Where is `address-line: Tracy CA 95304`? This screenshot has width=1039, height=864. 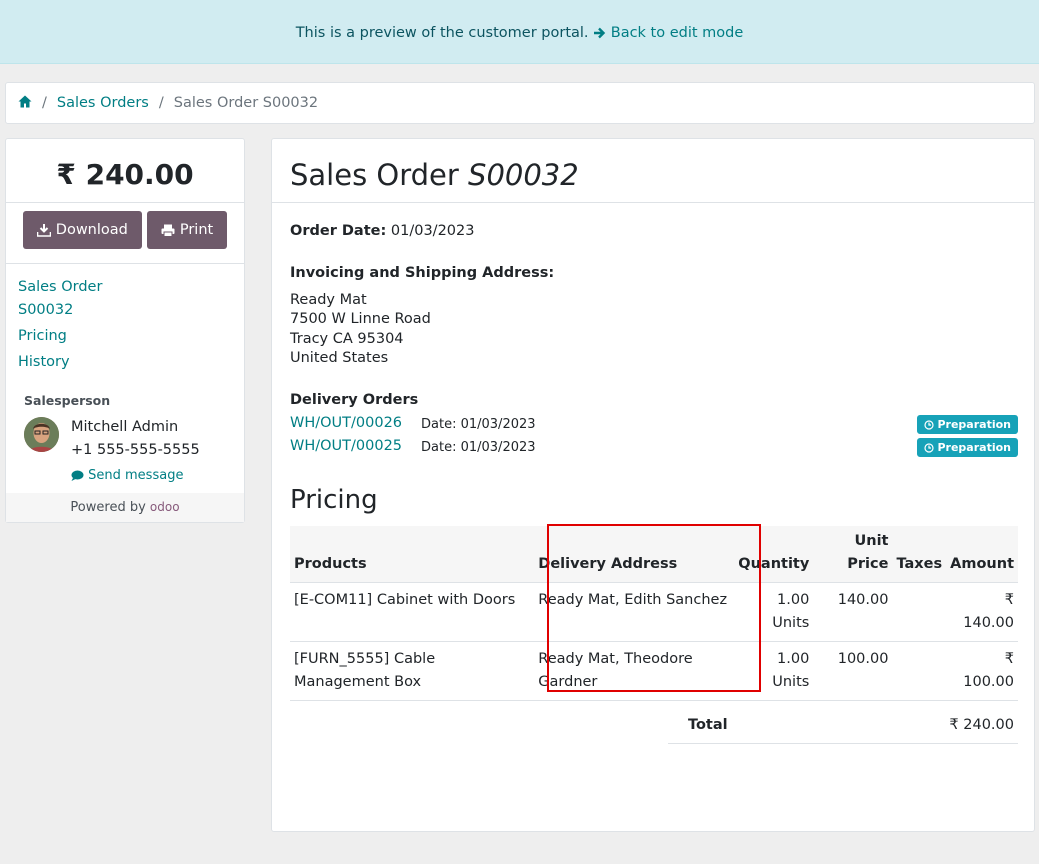
address-line: Tracy CA 95304 is located at coordinates (347, 338).